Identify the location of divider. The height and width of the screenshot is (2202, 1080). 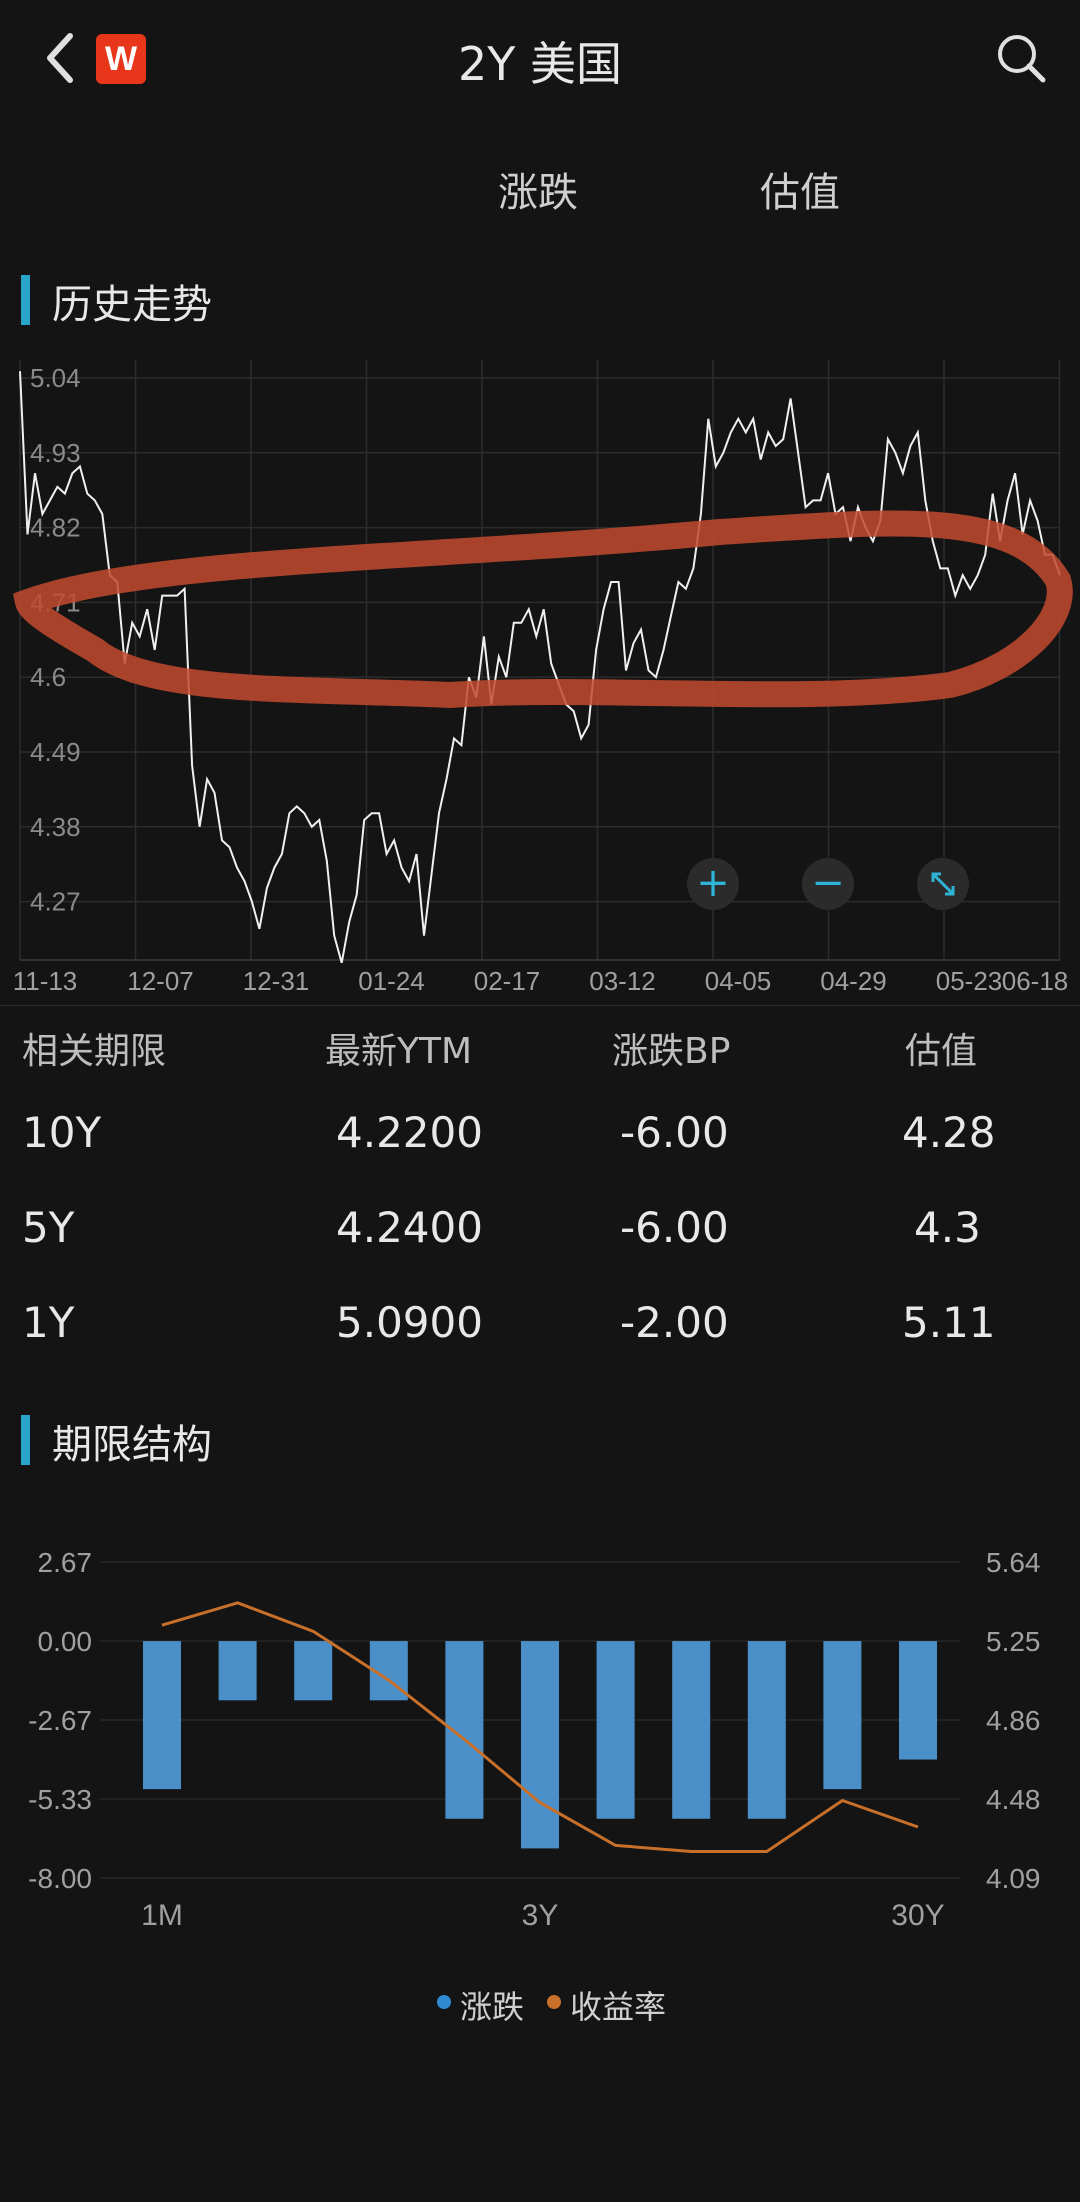
(540, 1005).